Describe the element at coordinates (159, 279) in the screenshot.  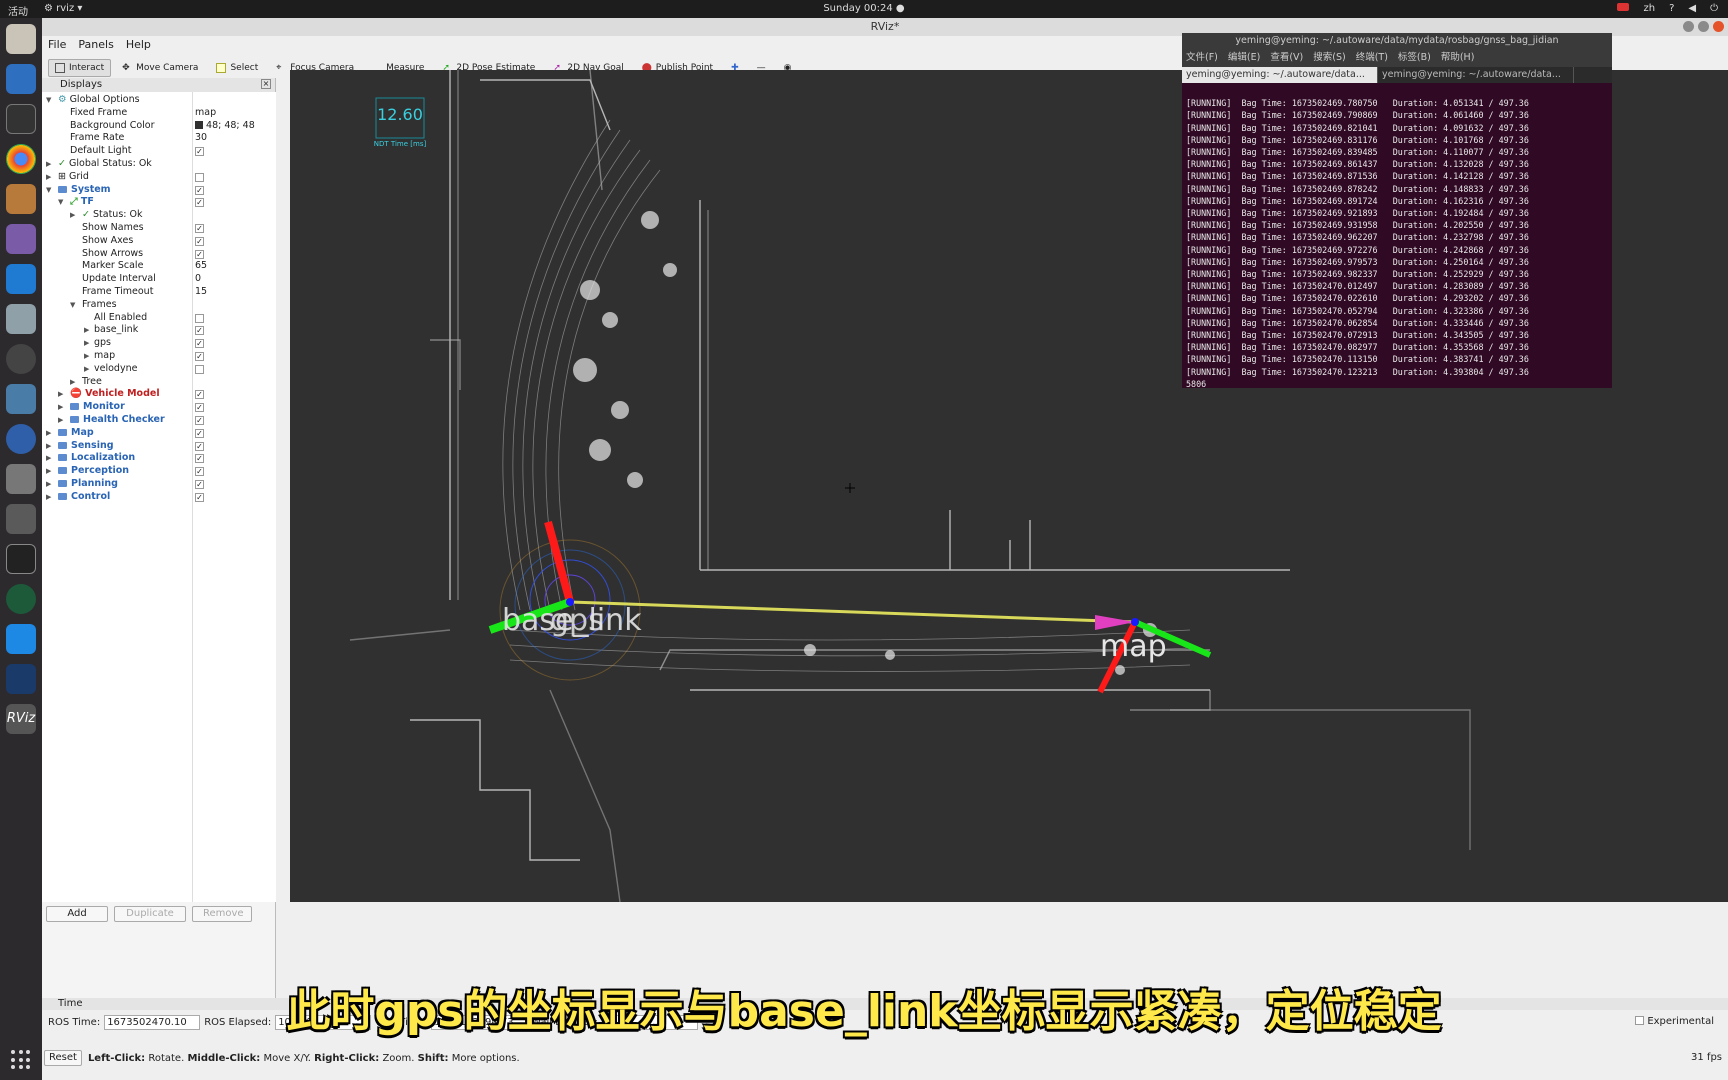
I see `tree-row-update-interval: Update Interval 0` at that location.